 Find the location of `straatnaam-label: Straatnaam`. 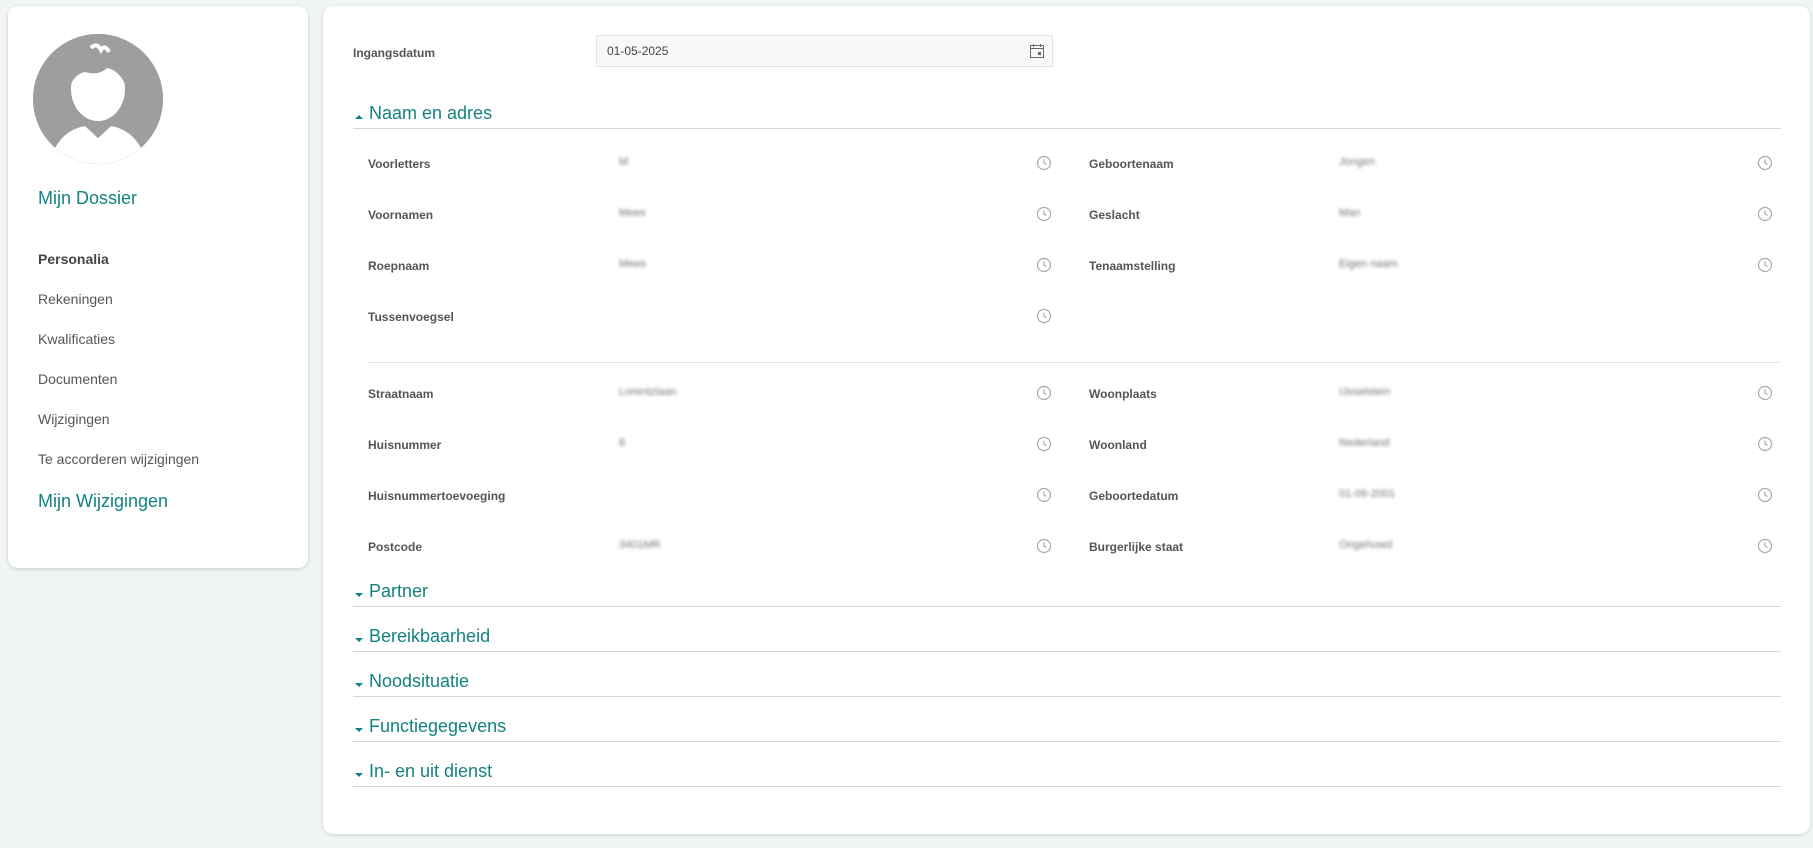

straatnaam-label: Straatnaam is located at coordinates (401, 394).